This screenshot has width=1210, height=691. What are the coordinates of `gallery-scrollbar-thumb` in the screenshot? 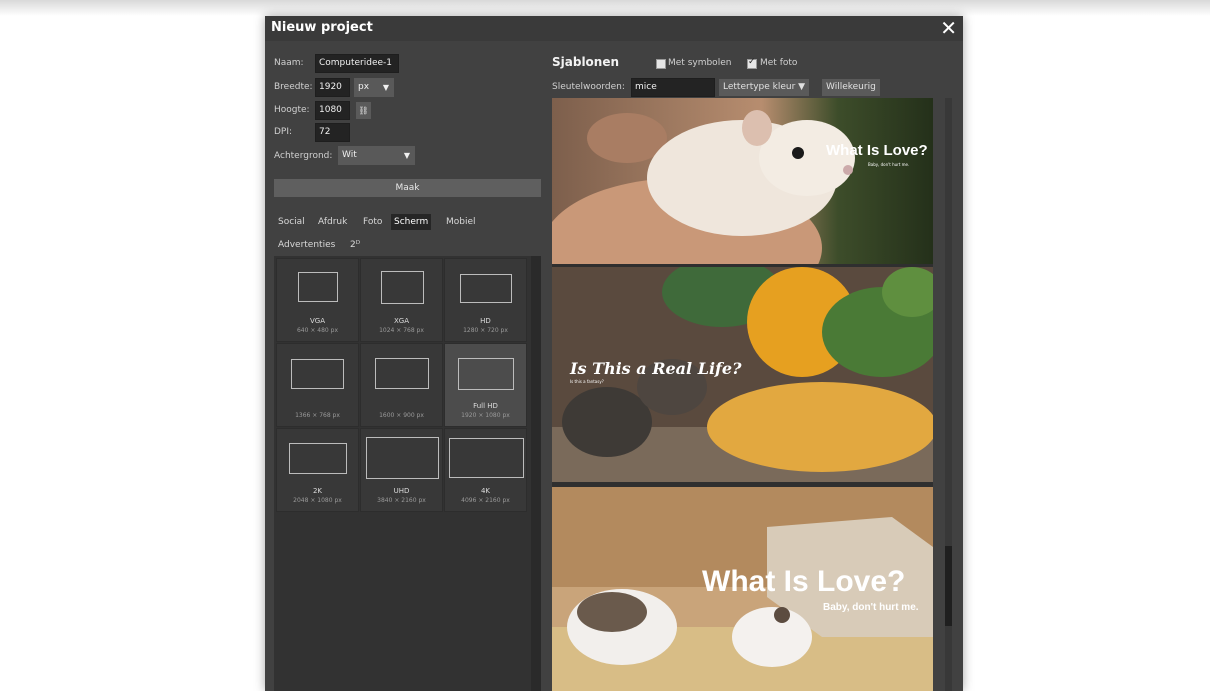 It's located at (948, 586).